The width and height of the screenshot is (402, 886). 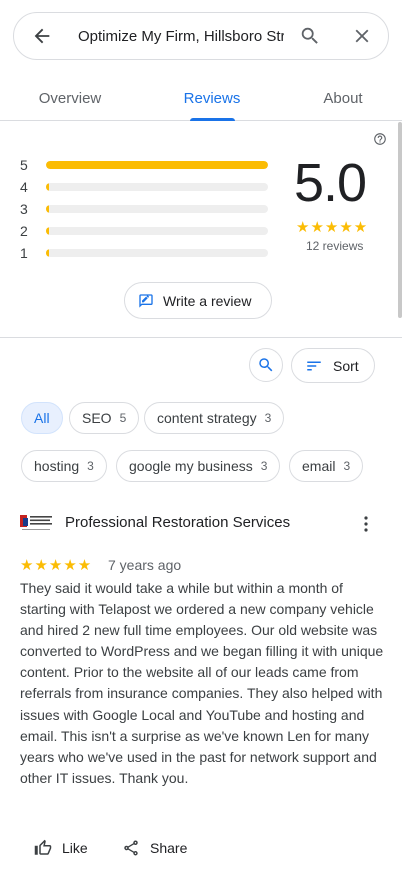 I want to click on back-button, so click(x=42, y=36).